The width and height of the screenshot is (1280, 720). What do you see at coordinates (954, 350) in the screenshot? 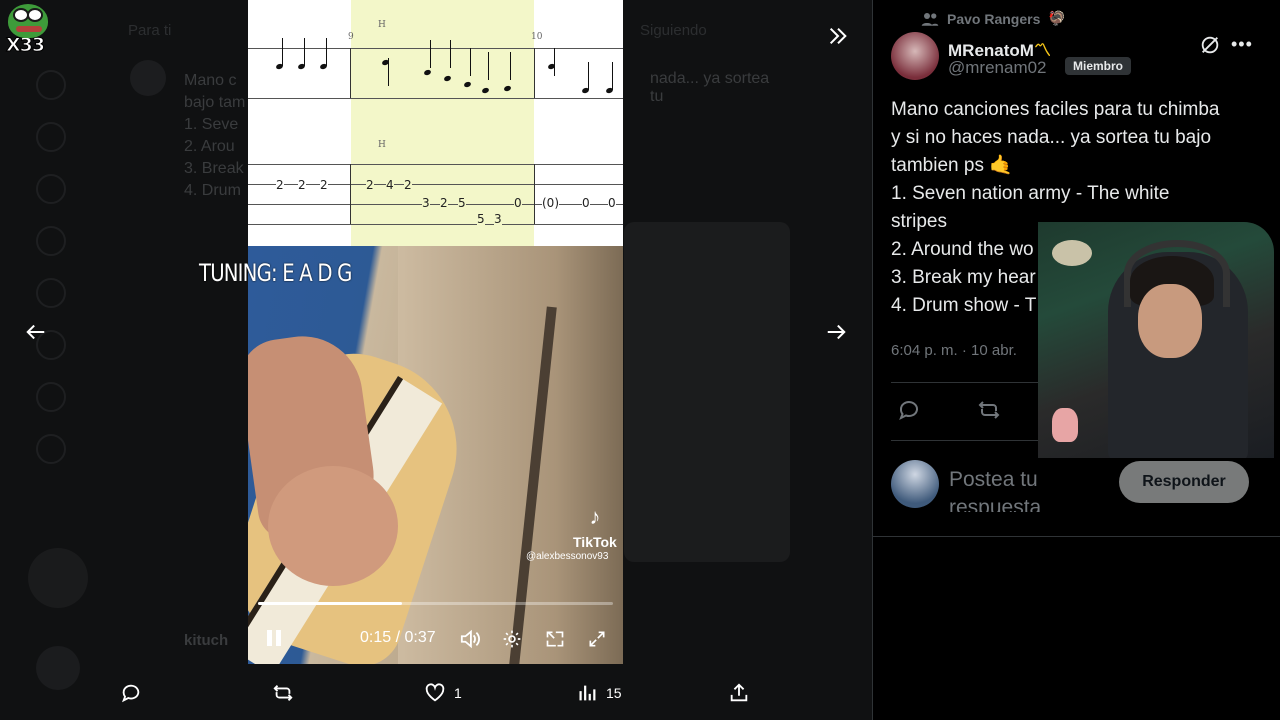
I see `tweet-timestamp: 6:04 p. m. · 10 abr.` at bounding box center [954, 350].